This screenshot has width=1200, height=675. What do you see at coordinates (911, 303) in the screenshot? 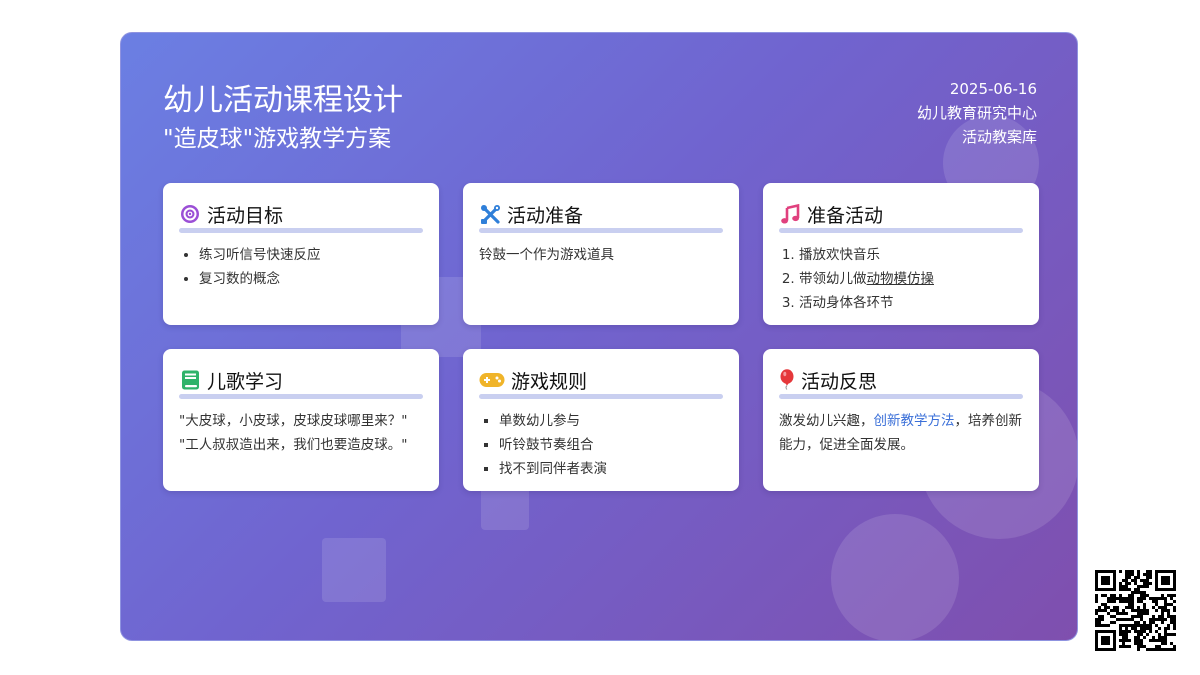
I see `list-item: 活动身体各环节` at bounding box center [911, 303].